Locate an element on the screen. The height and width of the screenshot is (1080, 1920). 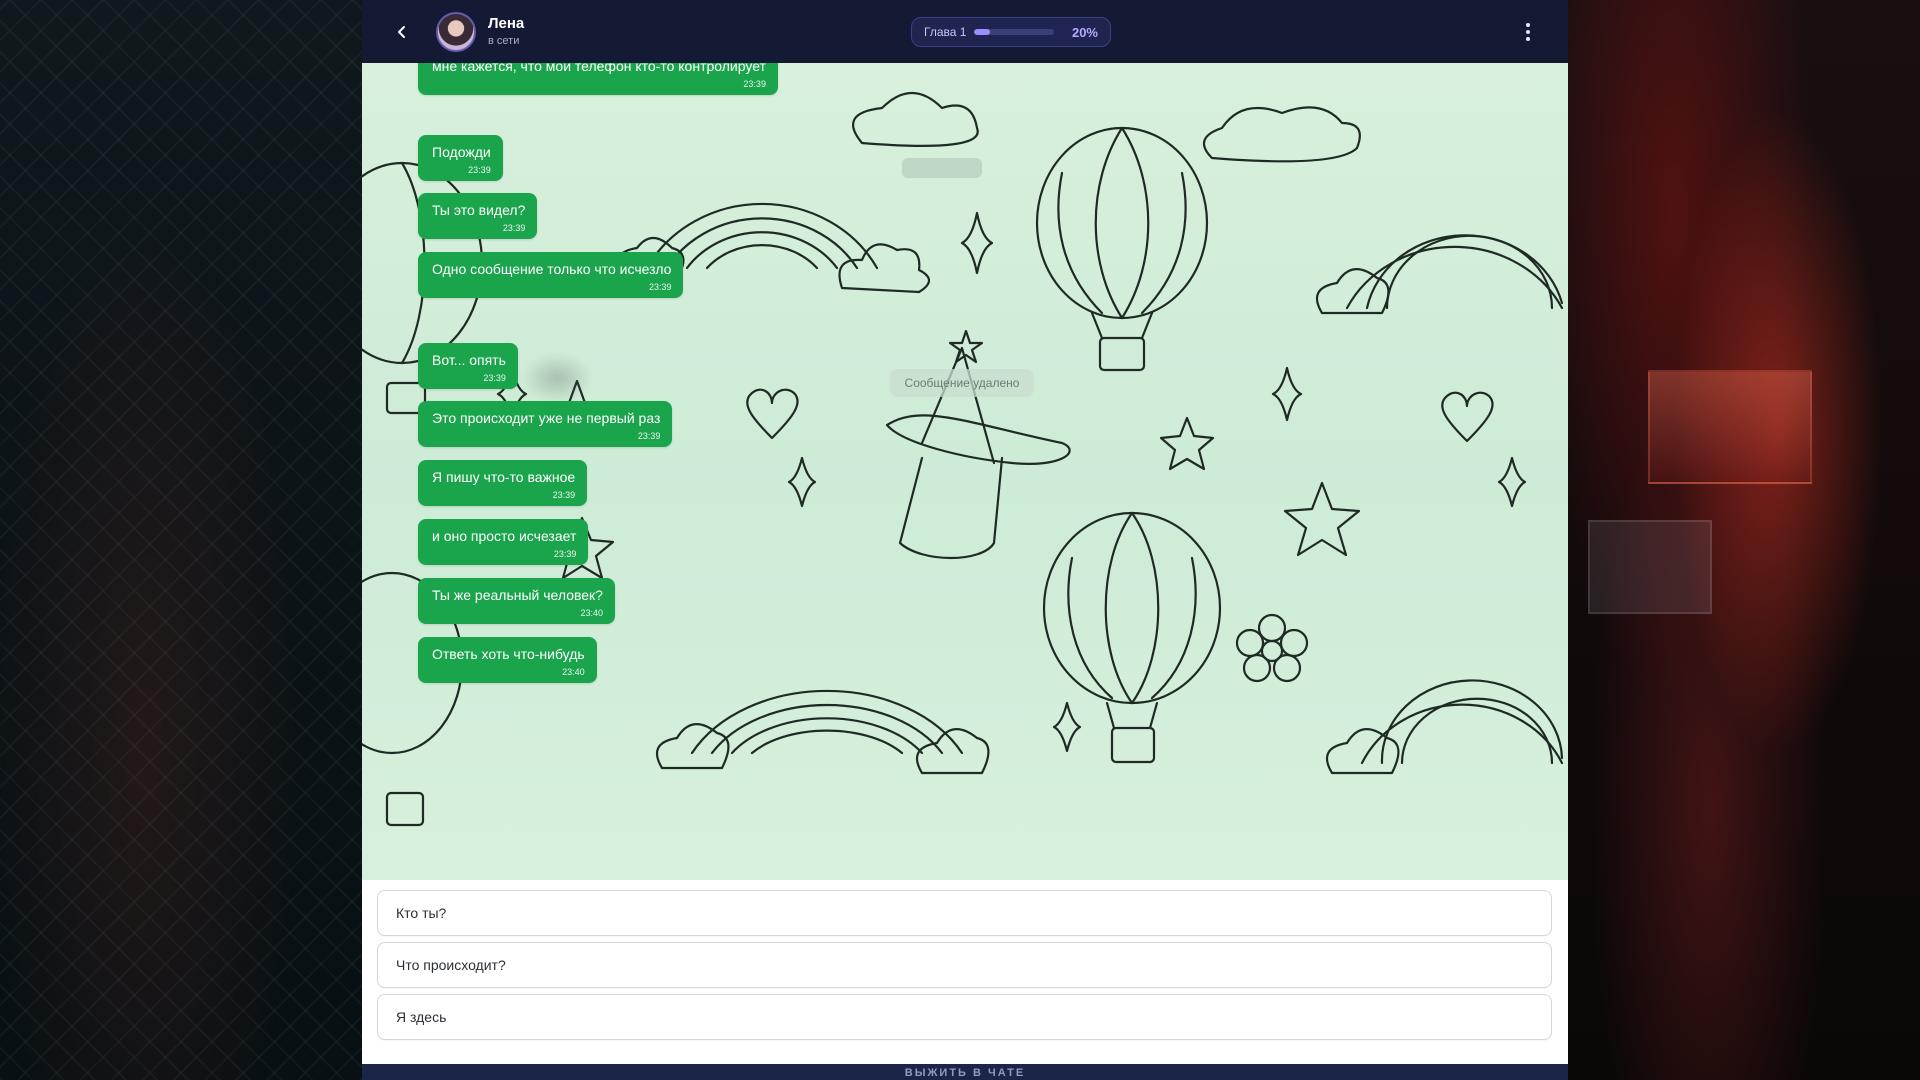
cloud-doodle is located at coordinates (1106, 127).